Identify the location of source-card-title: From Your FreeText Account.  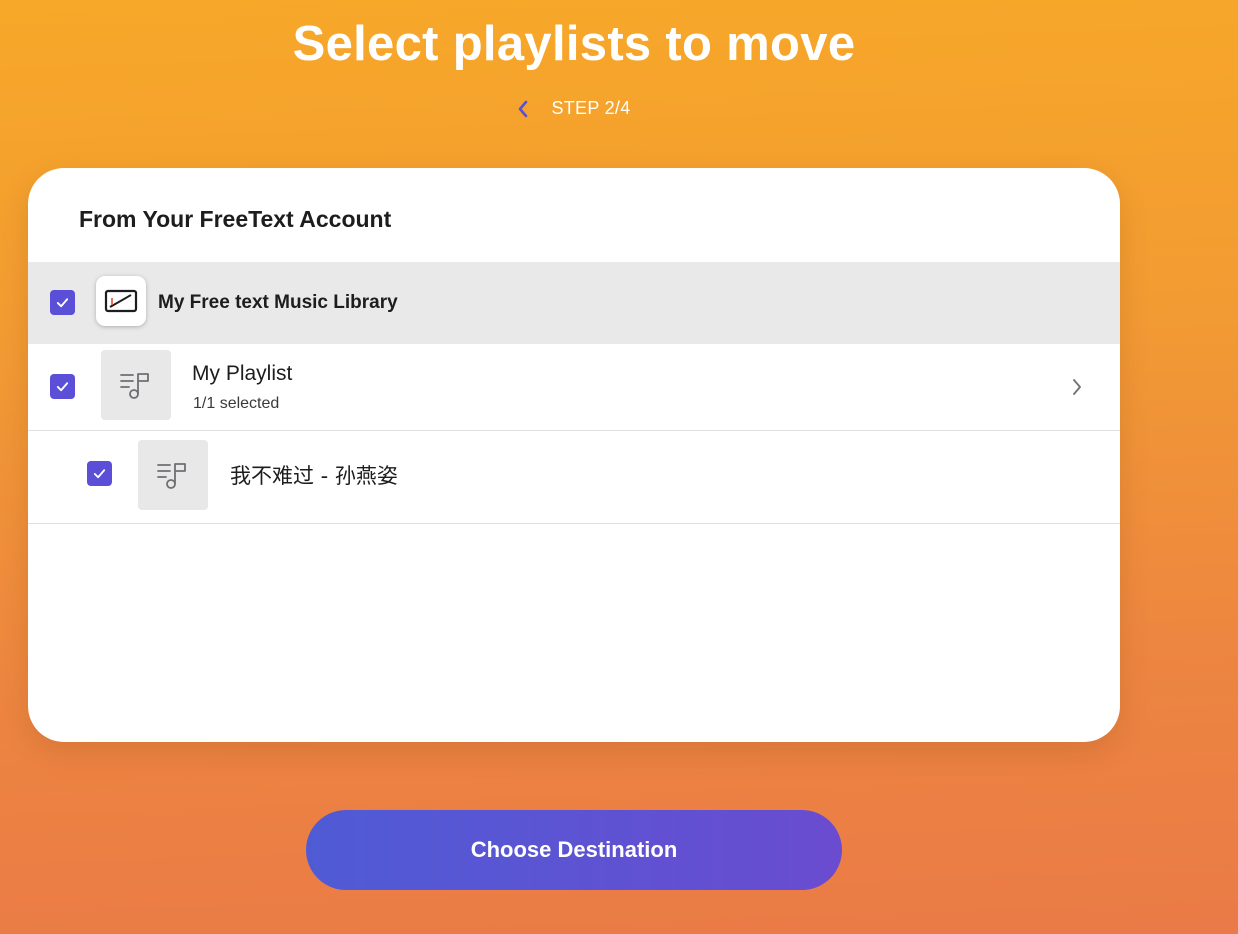
(235, 219).